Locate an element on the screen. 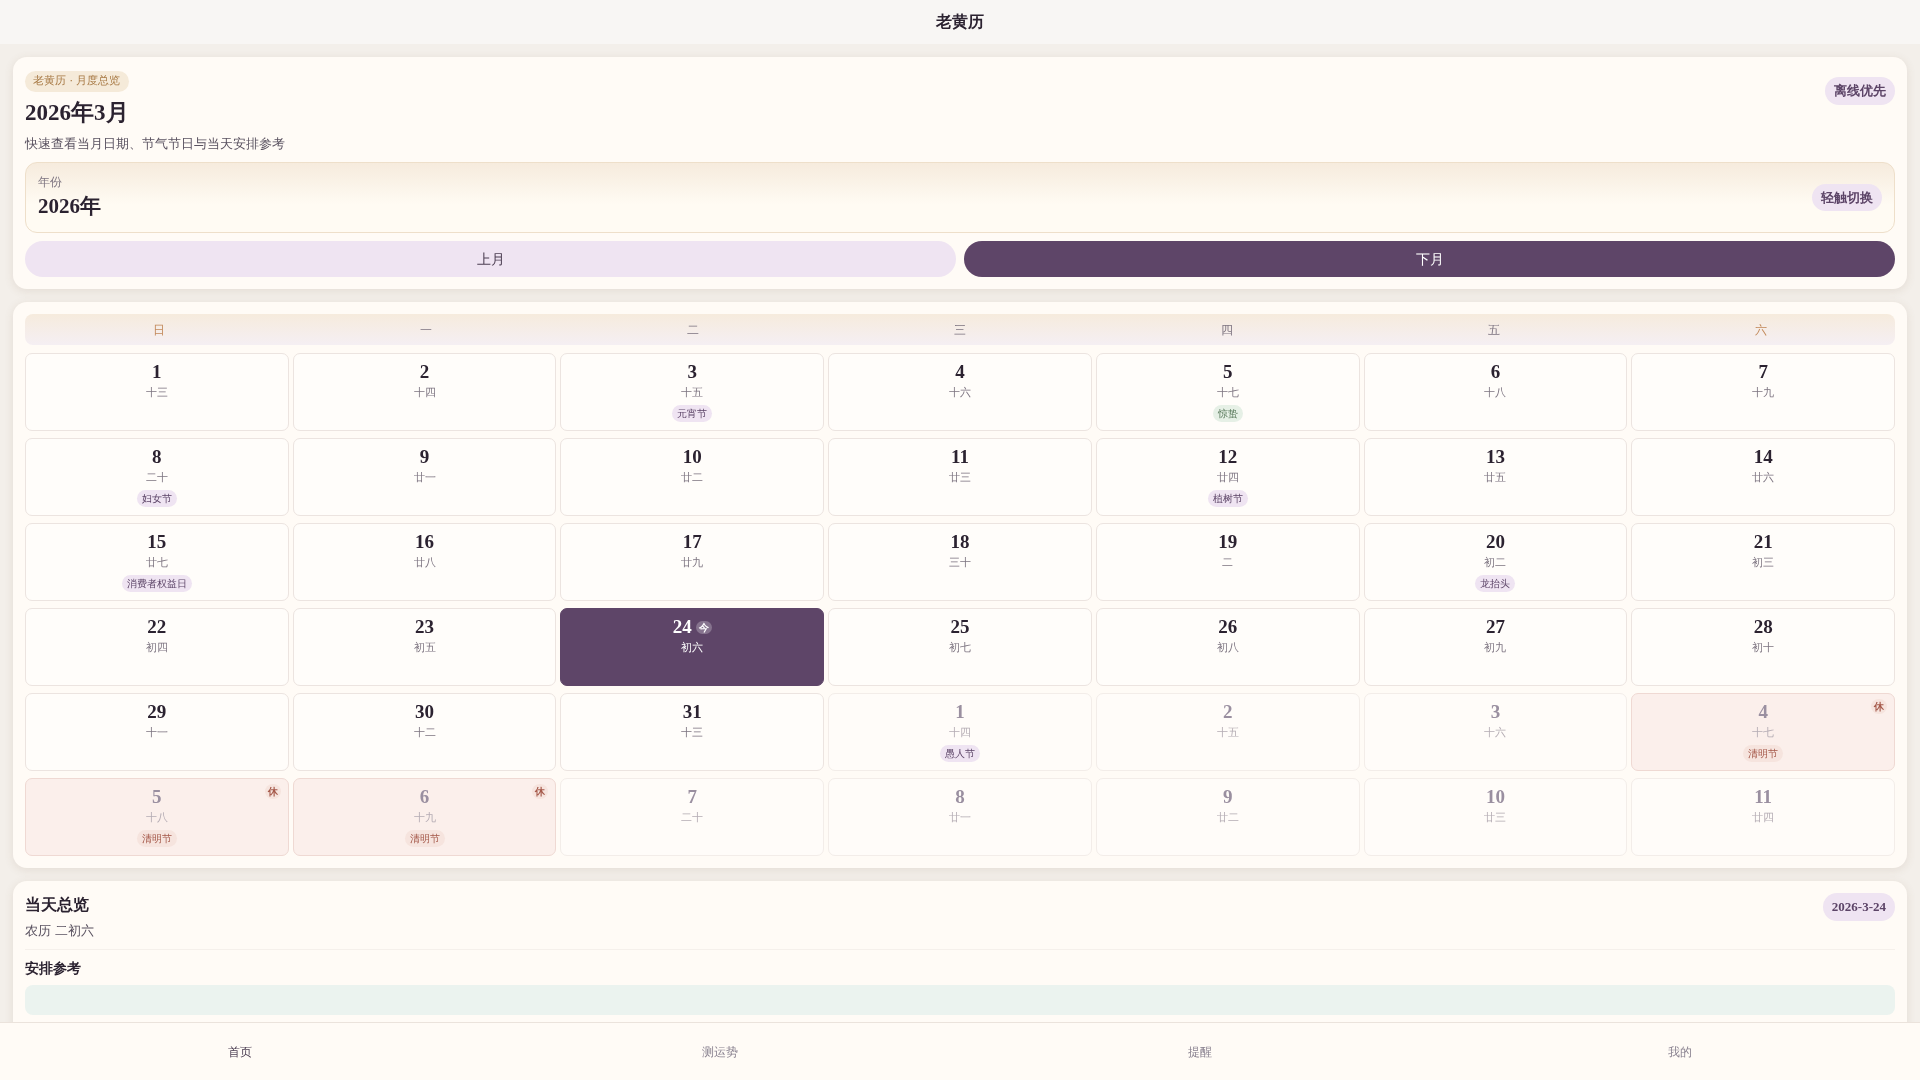  day-cell: 28 初十 is located at coordinates (1763, 647).